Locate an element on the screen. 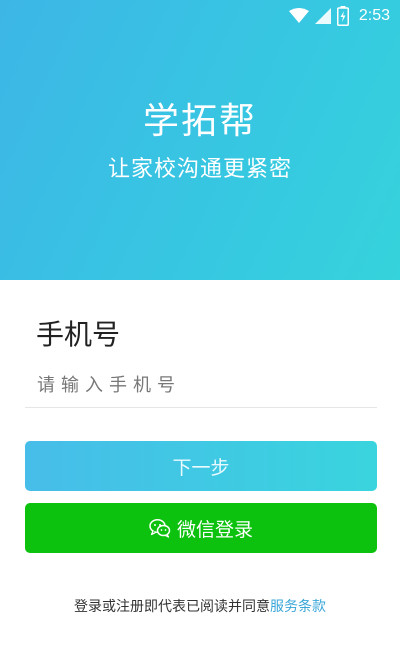  agreement-prefix: 登录或注册即代表已阅读并同意 is located at coordinates (172, 607).